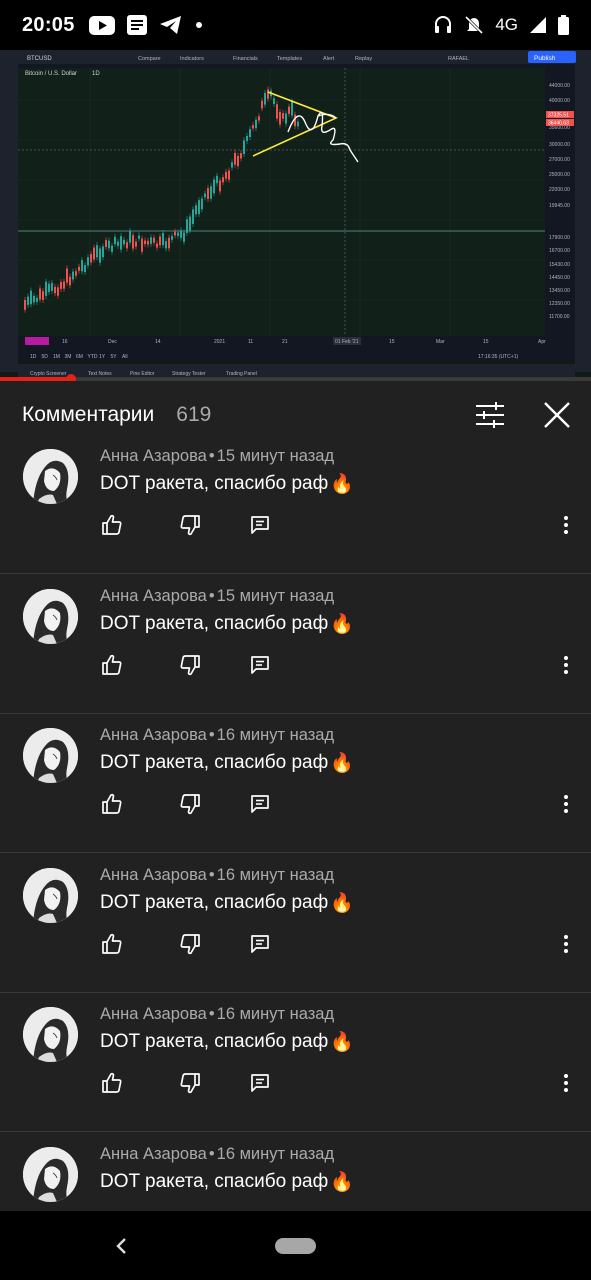 Image resolution: width=591 pixels, height=1280 pixels. Describe the element at coordinates (79, 357) in the screenshot. I see `range-button: 6M` at that location.